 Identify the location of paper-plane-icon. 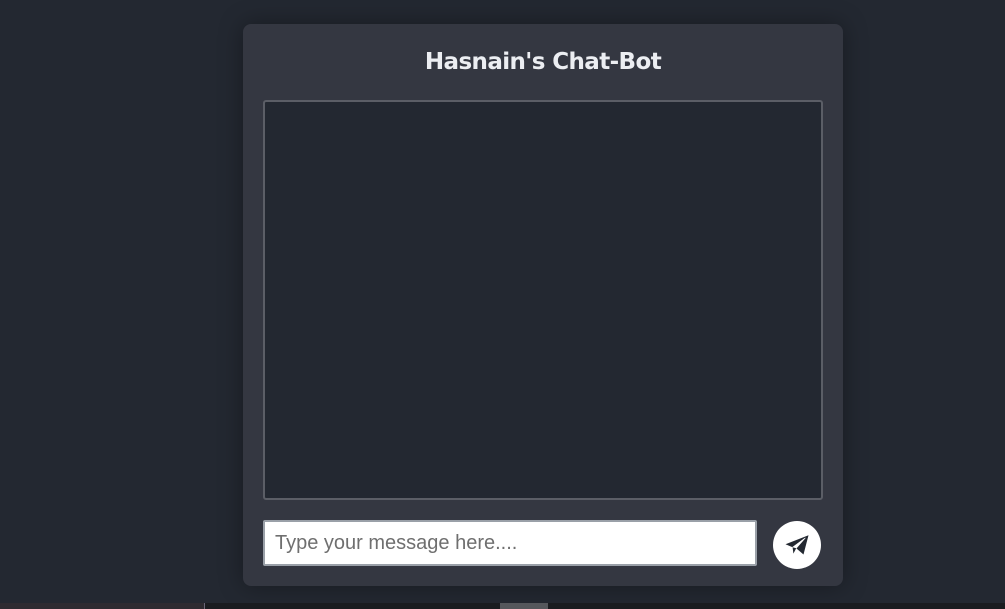
(797, 545).